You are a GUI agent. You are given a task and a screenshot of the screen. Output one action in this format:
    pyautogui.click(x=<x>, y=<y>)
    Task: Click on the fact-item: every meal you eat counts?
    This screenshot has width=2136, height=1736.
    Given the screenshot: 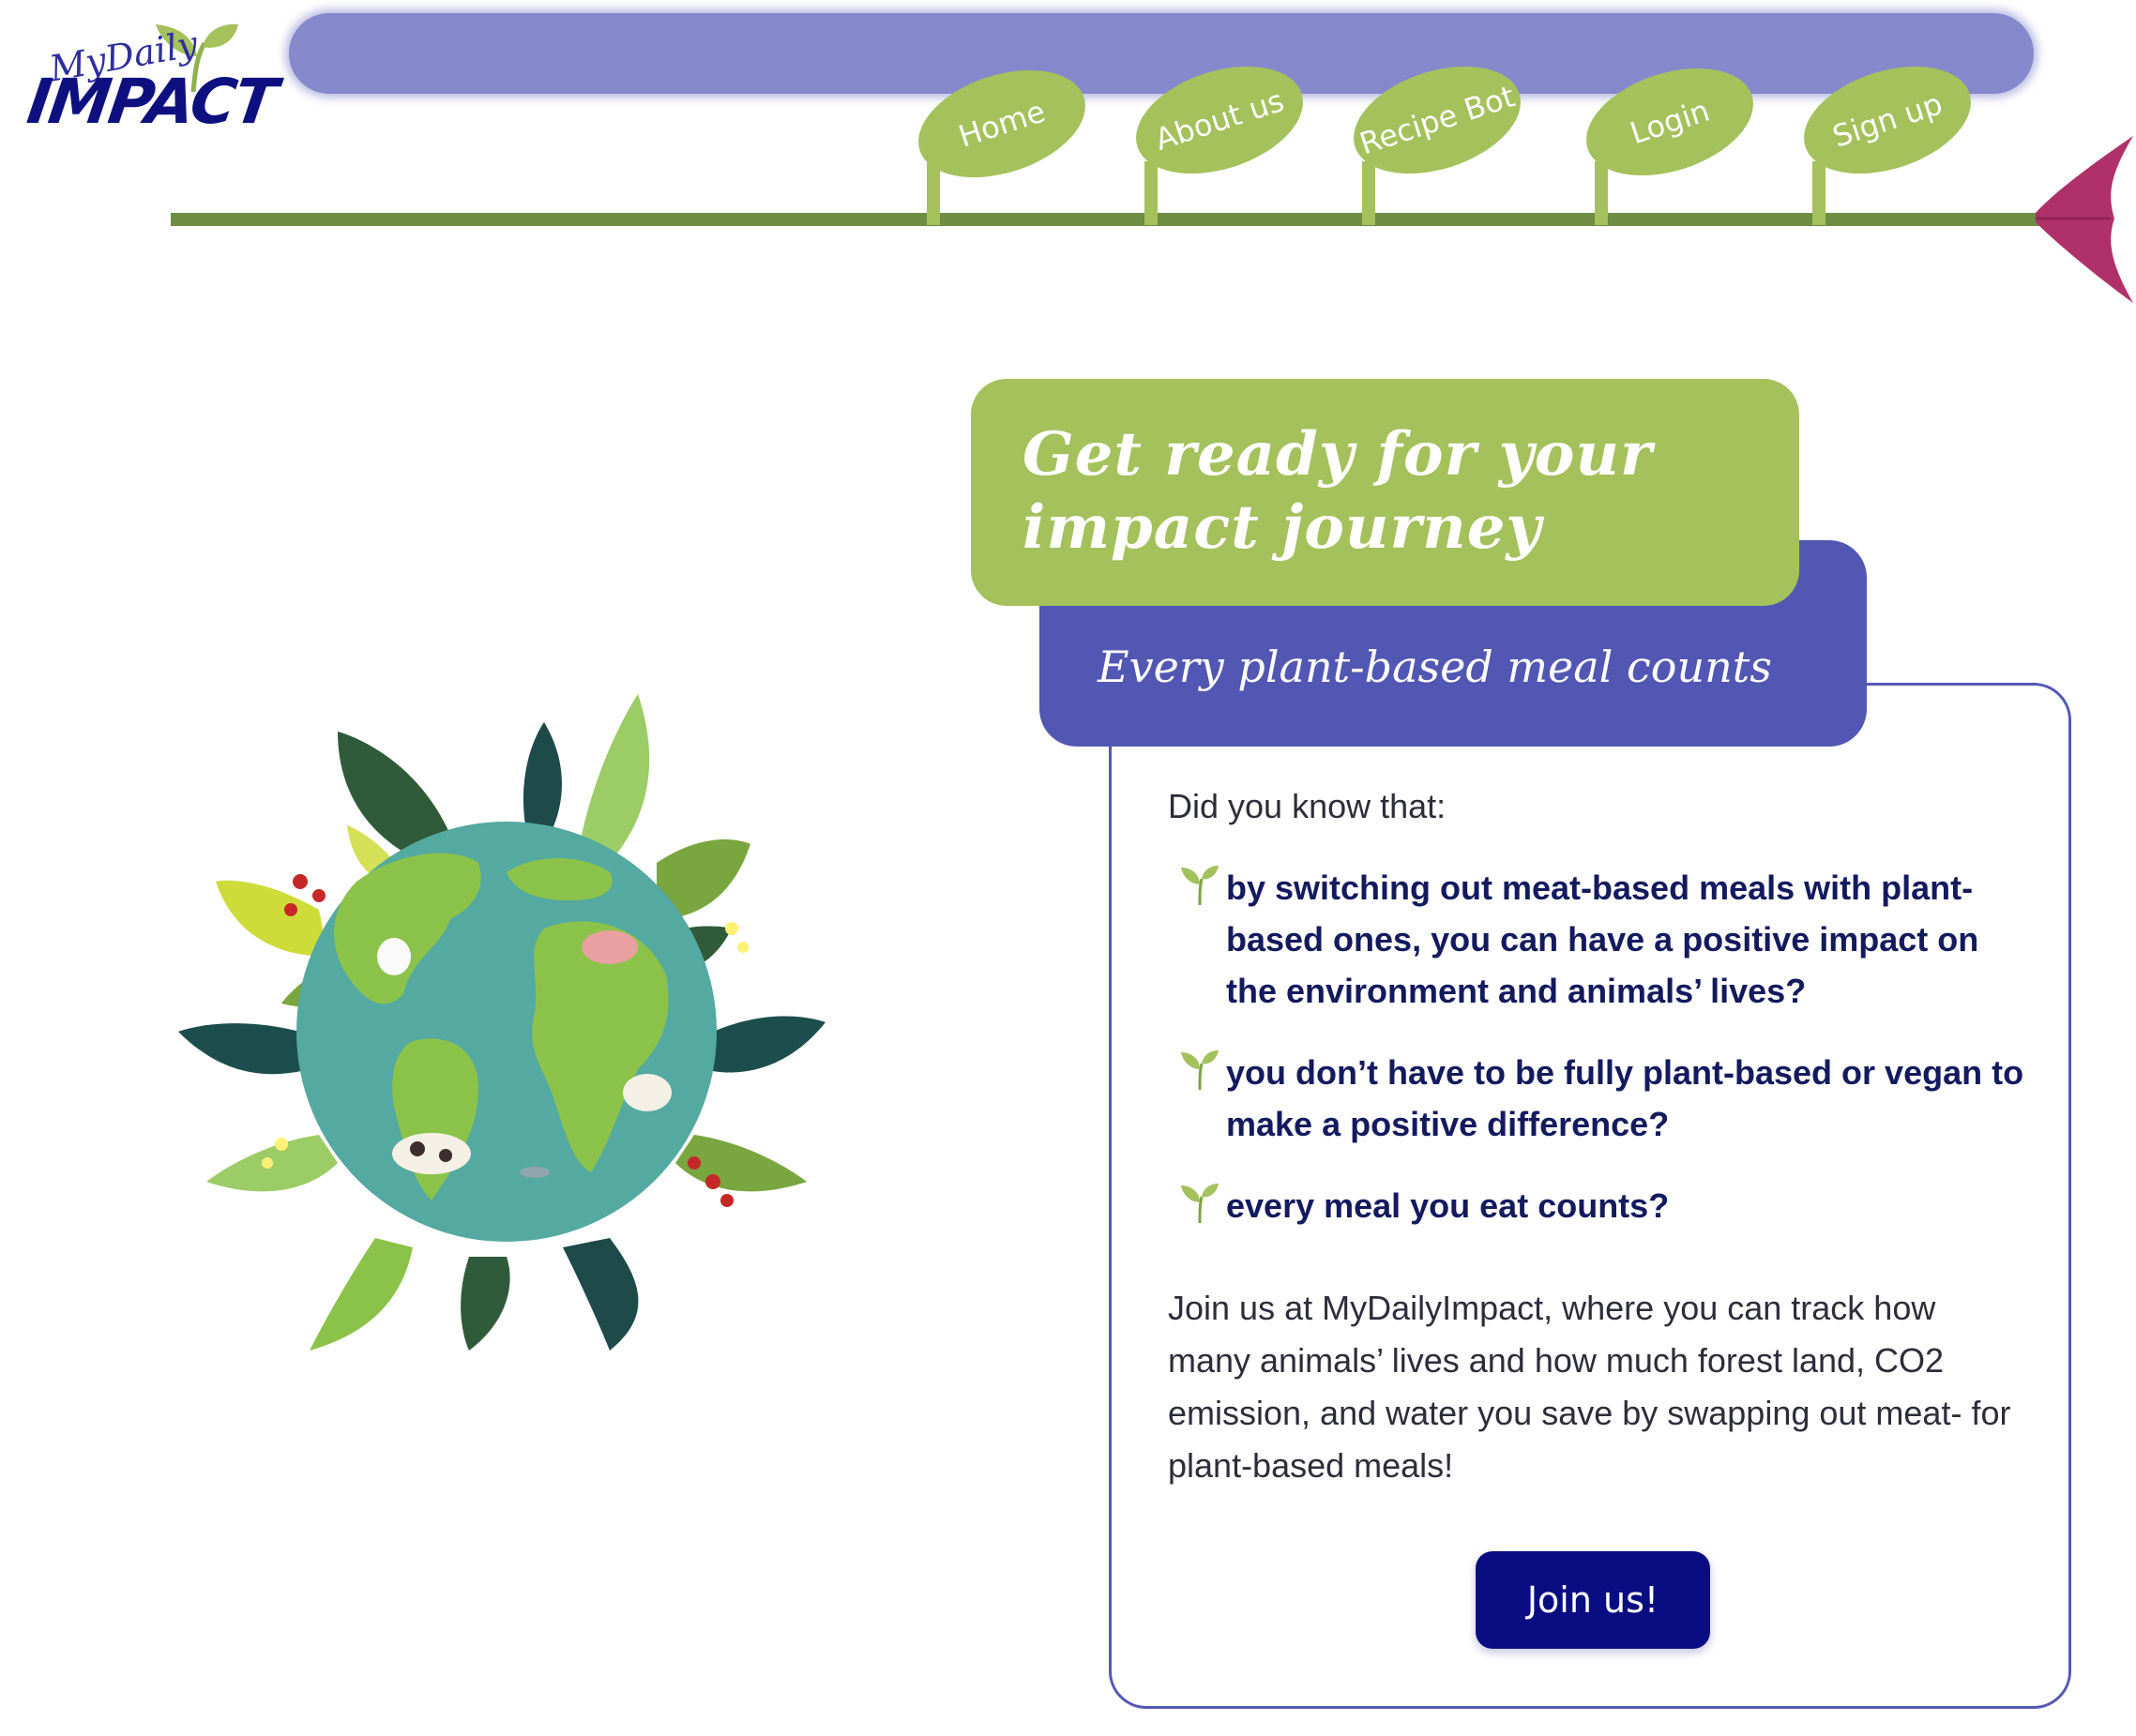 What is the action you would take?
    pyautogui.click(x=1599, y=1205)
    